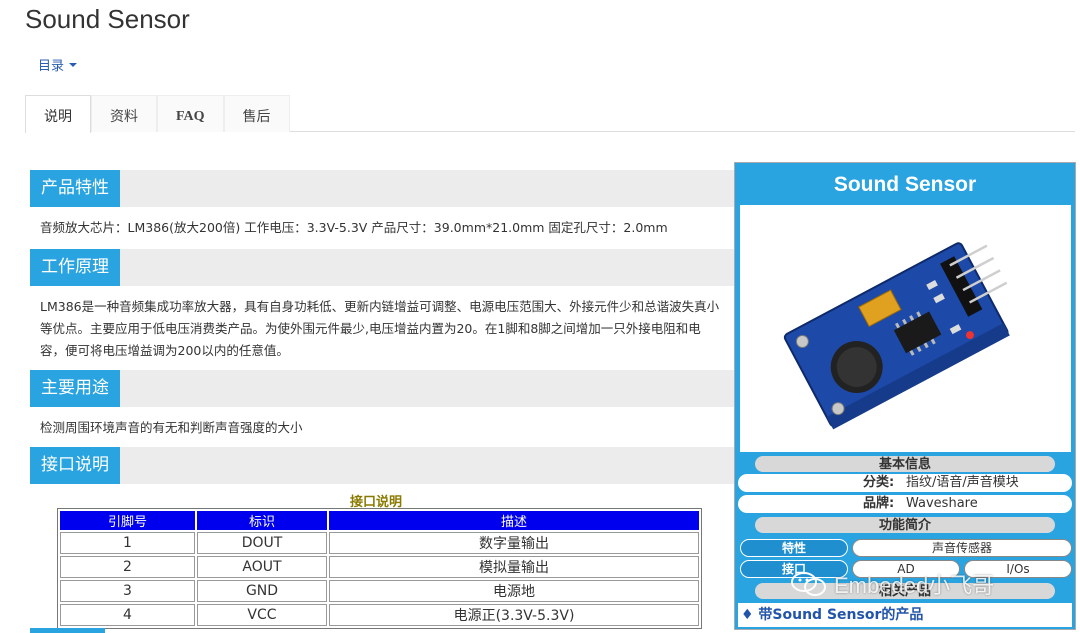 This screenshot has width=1080, height=633. Describe the element at coordinates (514, 591) in the screenshot. I see `table-cell: 电源地` at that location.